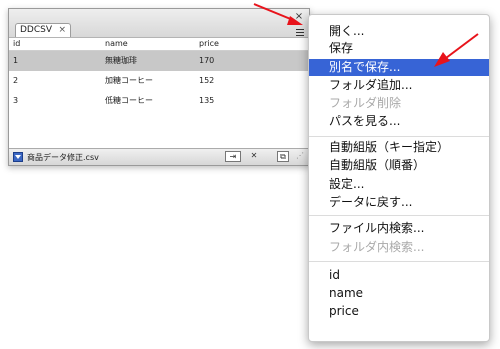  Describe the element at coordinates (278, 14) in the screenshot. I see `arrow-to-panel-menu-icon` at that location.